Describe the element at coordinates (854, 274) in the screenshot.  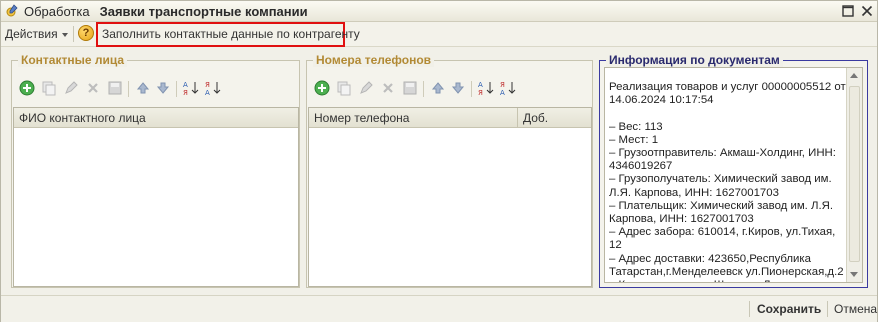
I see `scroll-down-icon` at that location.